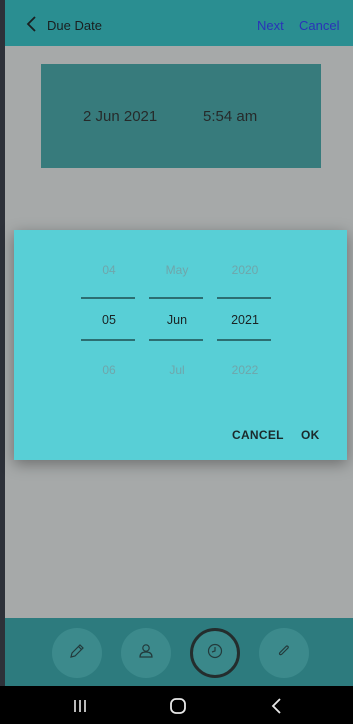 The height and width of the screenshot is (724, 353). What do you see at coordinates (310, 435) in the screenshot?
I see `dialog-ok-button: OK` at bounding box center [310, 435].